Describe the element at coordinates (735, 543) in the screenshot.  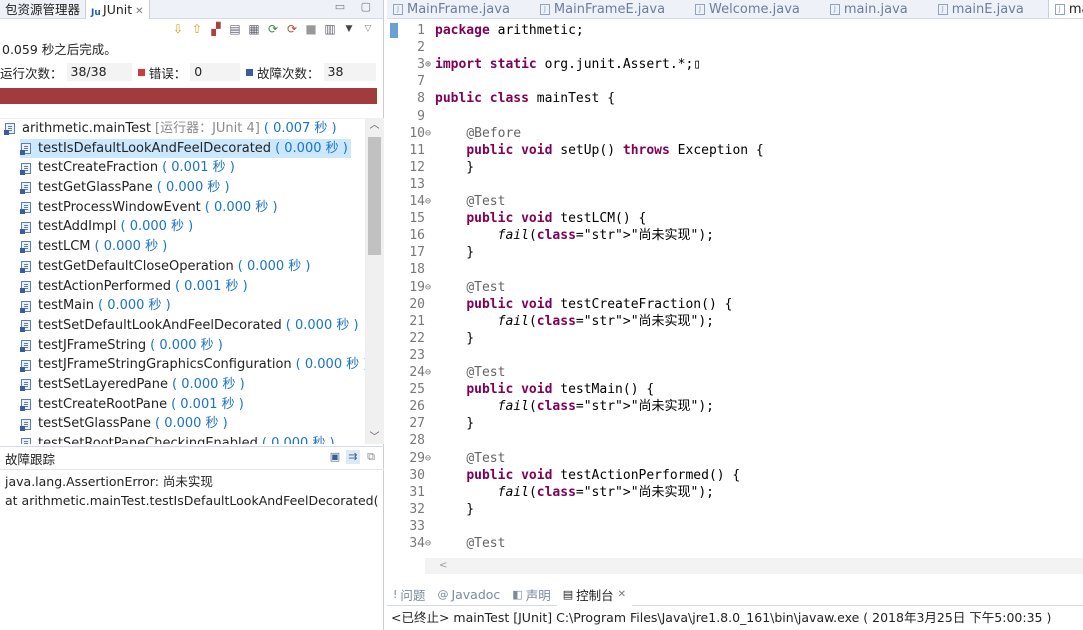
I see `code-line: 34 ⊖ @Test` at that location.